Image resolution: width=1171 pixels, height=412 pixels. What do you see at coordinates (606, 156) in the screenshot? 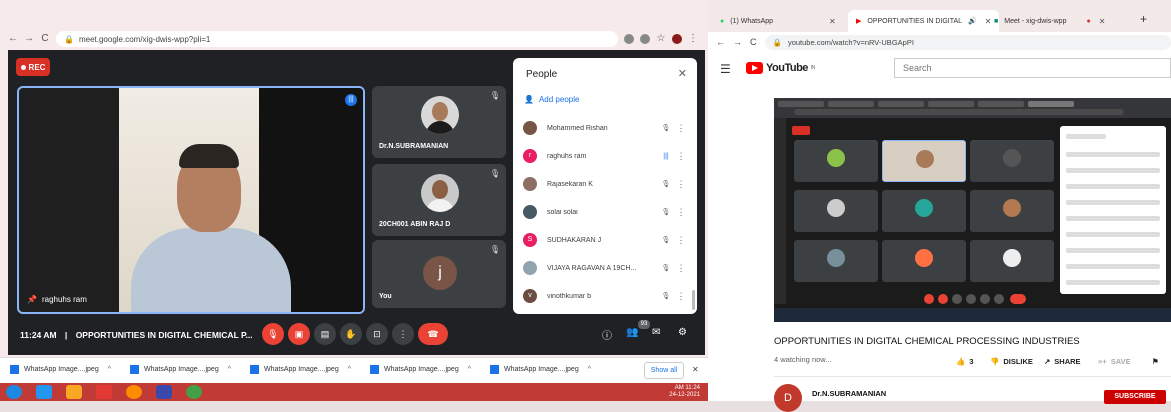
I see `participant-row: r raghuhs ram ||| ⋮` at bounding box center [606, 156].